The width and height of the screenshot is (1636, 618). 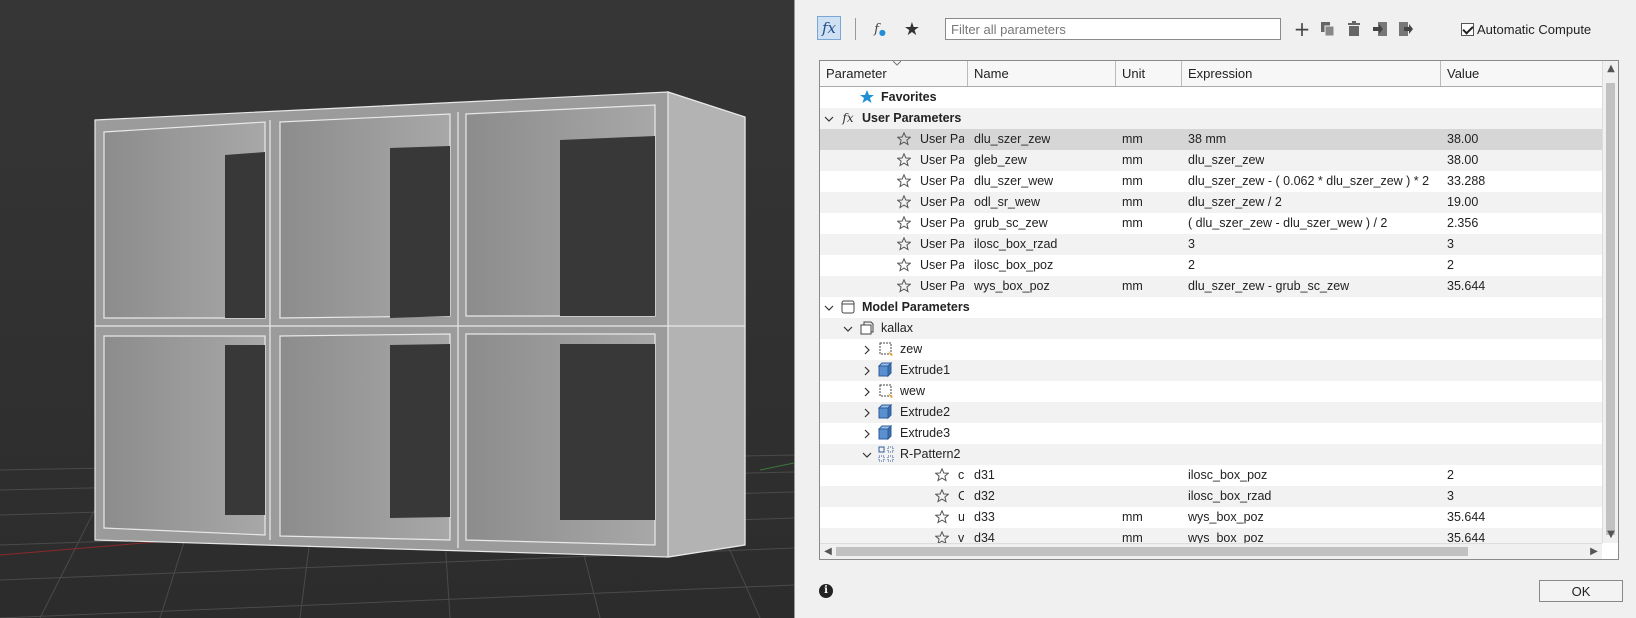 What do you see at coordinates (1610, 69) in the screenshot?
I see `scroll-up-icon: ▲` at bounding box center [1610, 69].